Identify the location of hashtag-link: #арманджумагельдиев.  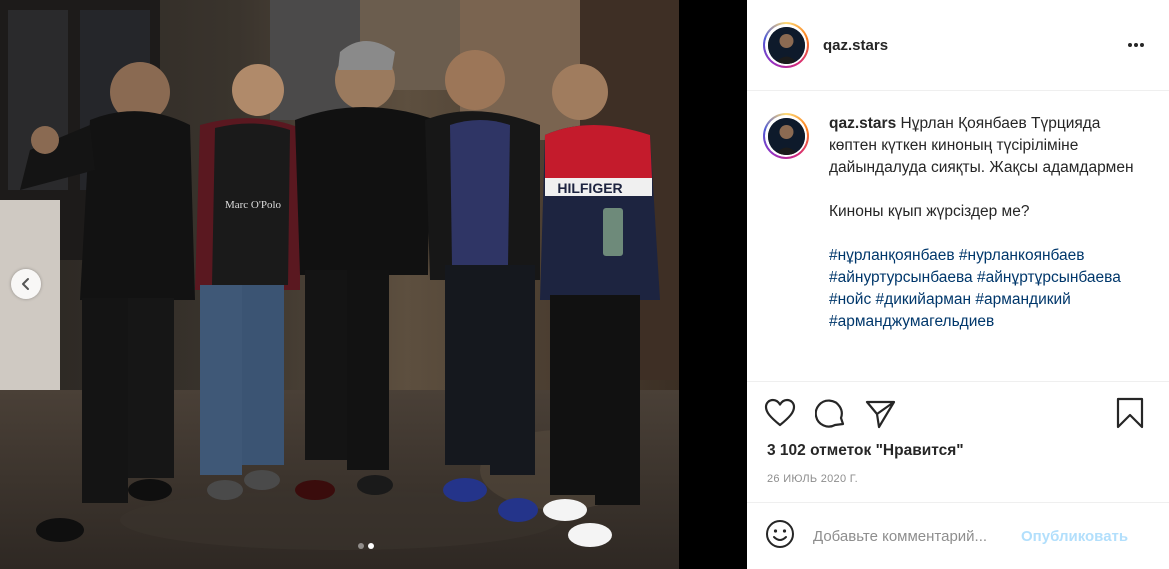
(911, 321).